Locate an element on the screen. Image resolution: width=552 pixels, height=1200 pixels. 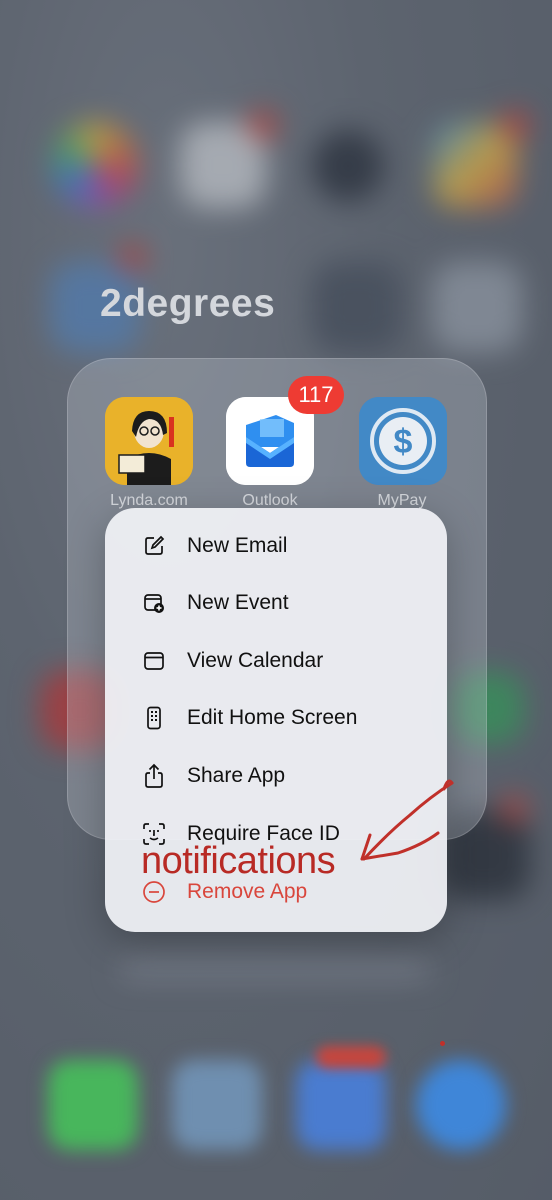
annotation-arrow-icon is located at coordinates (407, 820).